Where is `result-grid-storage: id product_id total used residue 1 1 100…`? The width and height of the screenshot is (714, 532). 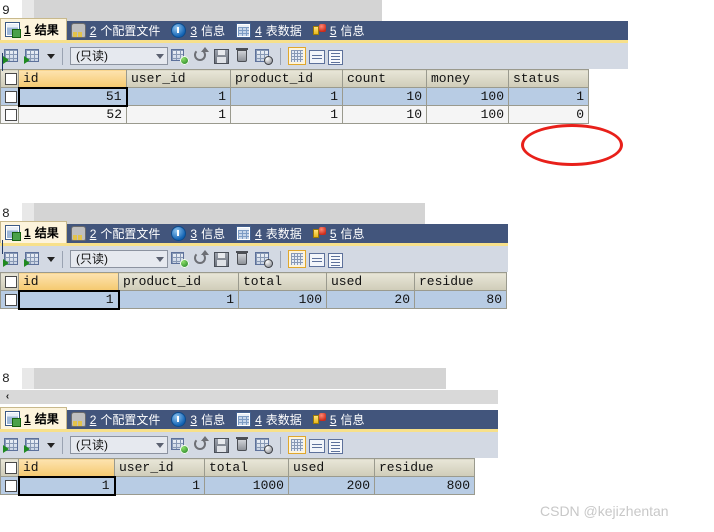
result-grid-storage: id product_id total used residue 1 1 100… is located at coordinates (253, 291).